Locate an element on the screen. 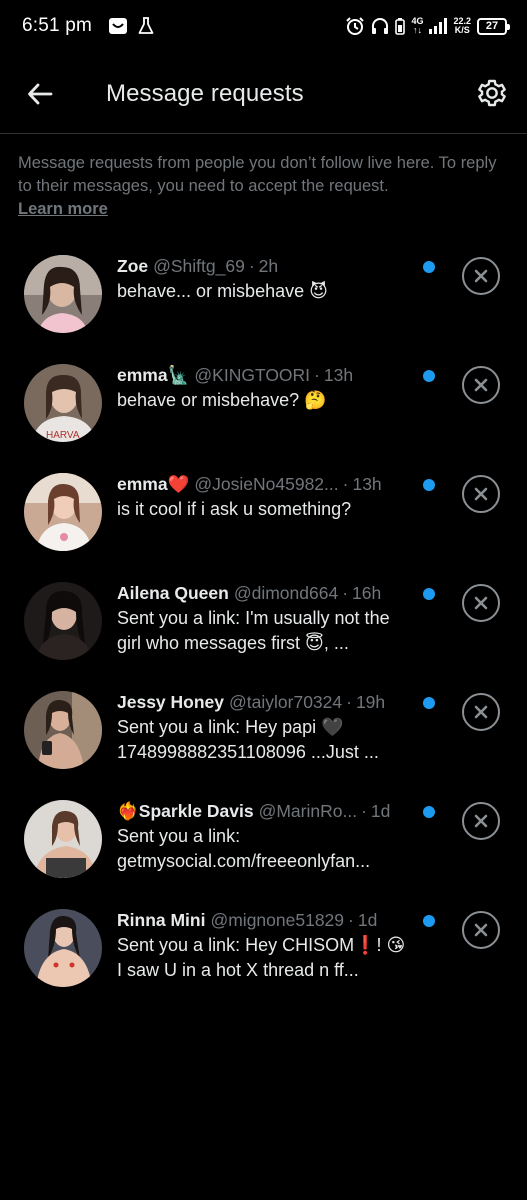 This screenshot has width=527, height=1200. sender-name: Rinna Mini is located at coordinates (161, 920).